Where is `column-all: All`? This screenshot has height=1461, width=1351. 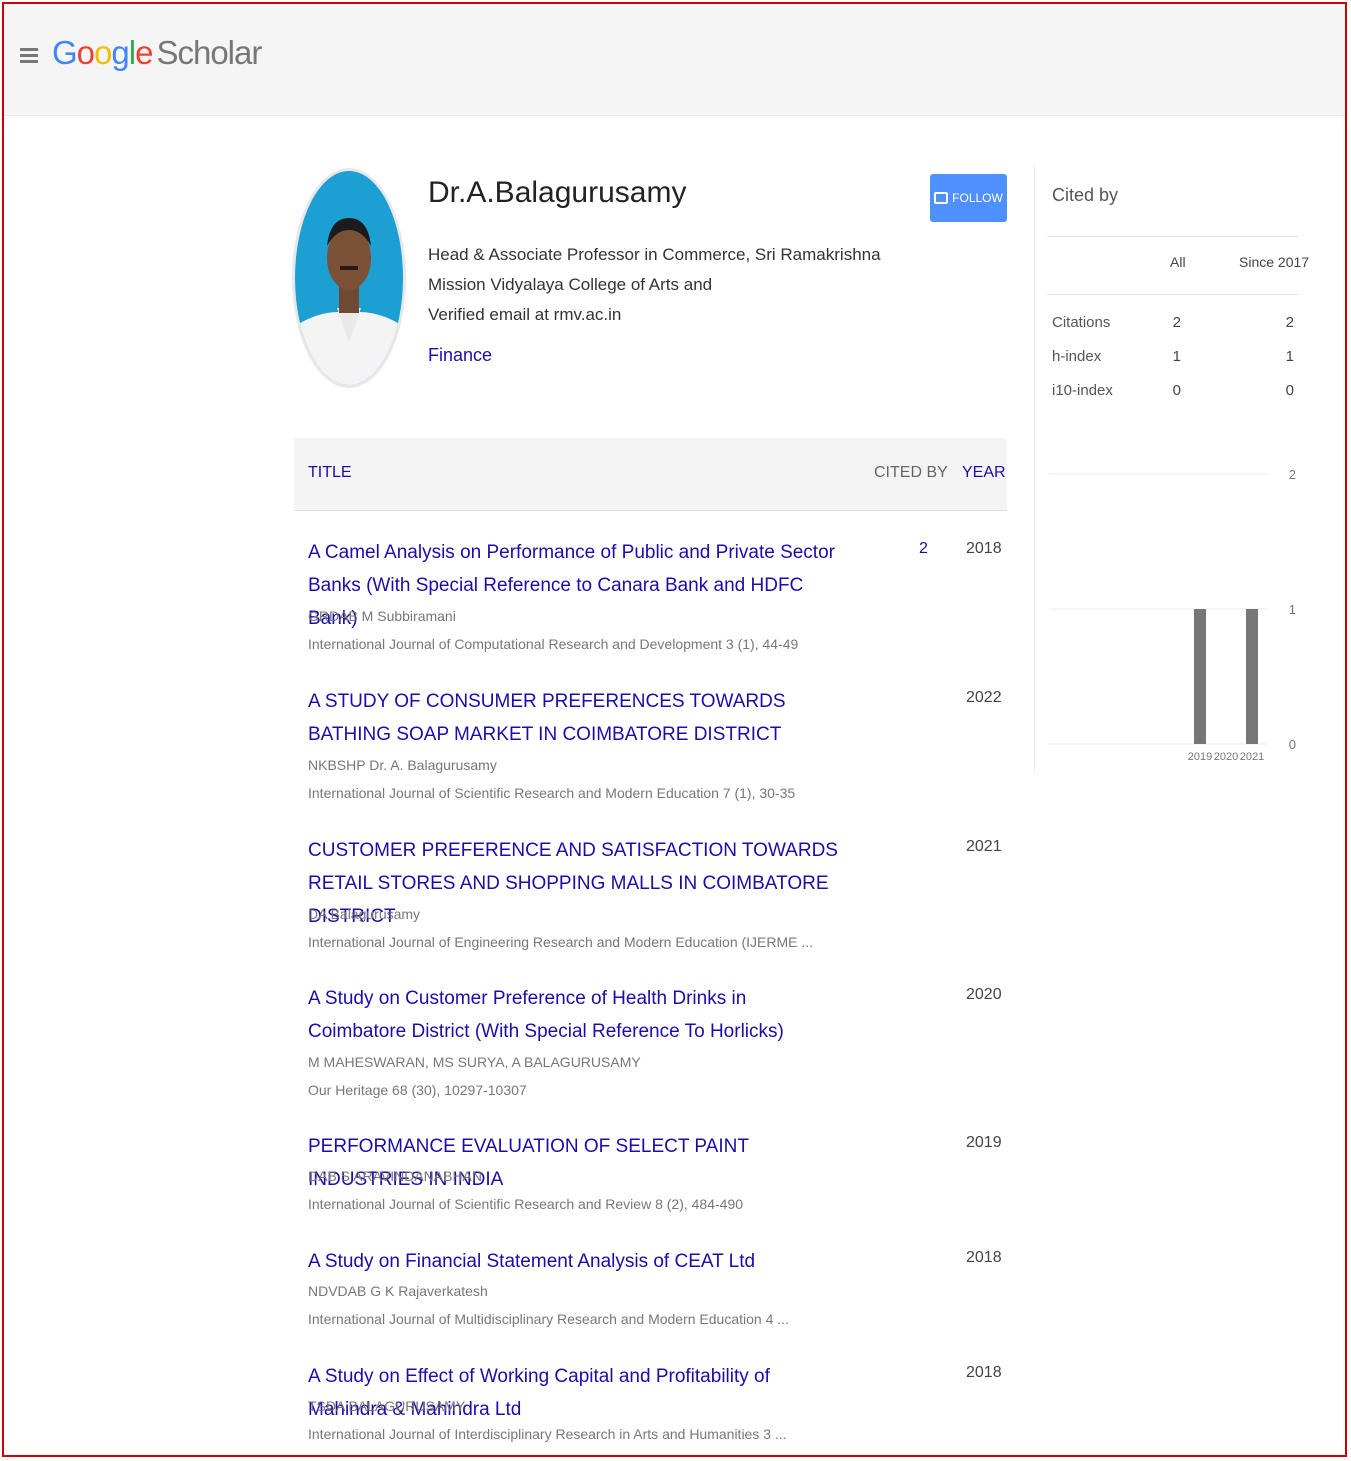 column-all: All is located at coordinates (1178, 262).